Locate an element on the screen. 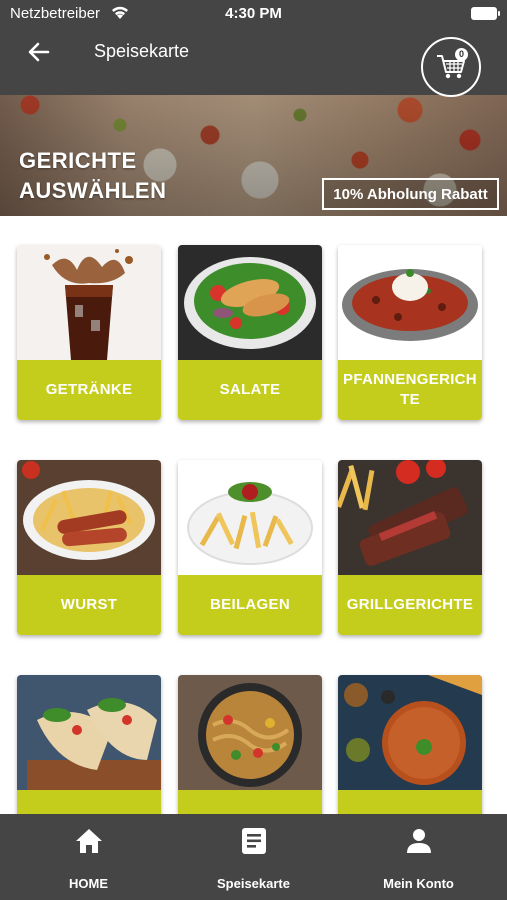  nav-bar: Speisekarte 0 is located at coordinates (253, 62).